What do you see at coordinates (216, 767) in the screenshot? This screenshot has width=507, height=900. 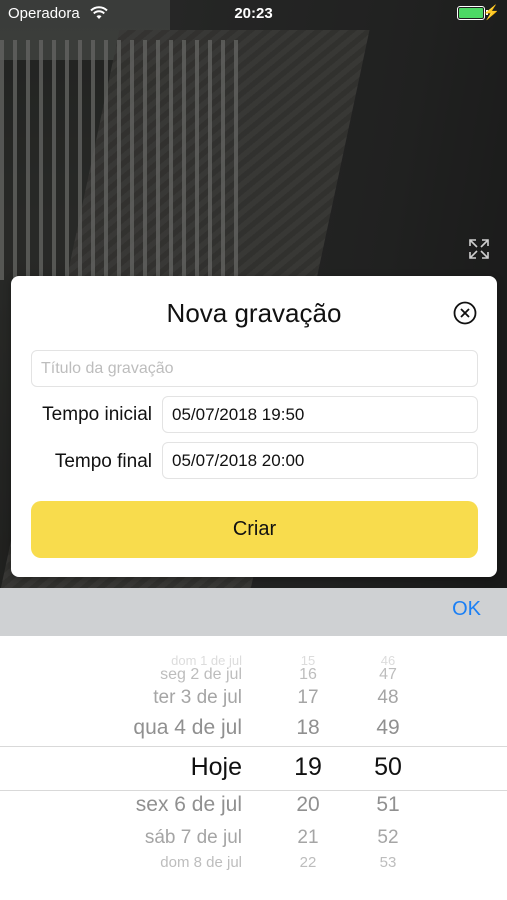 I see `picker-day: Hoje` at bounding box center [216, 767].